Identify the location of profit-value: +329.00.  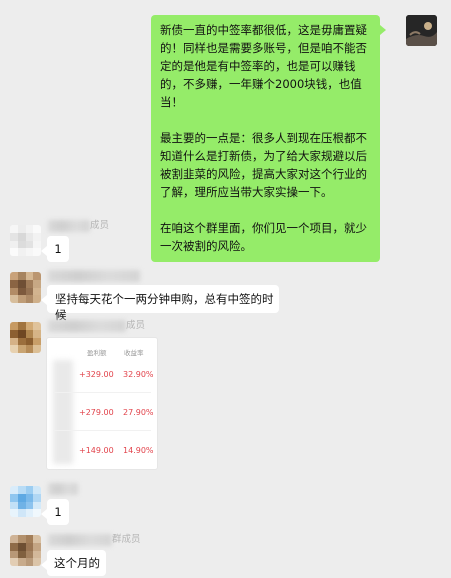
(96, 374).